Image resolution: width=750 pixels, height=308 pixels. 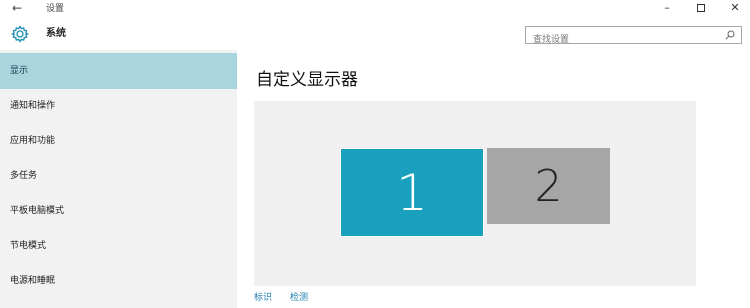 I want to click on sidebar-item-label: 电源和睡眠, so click(x=33, y=281).